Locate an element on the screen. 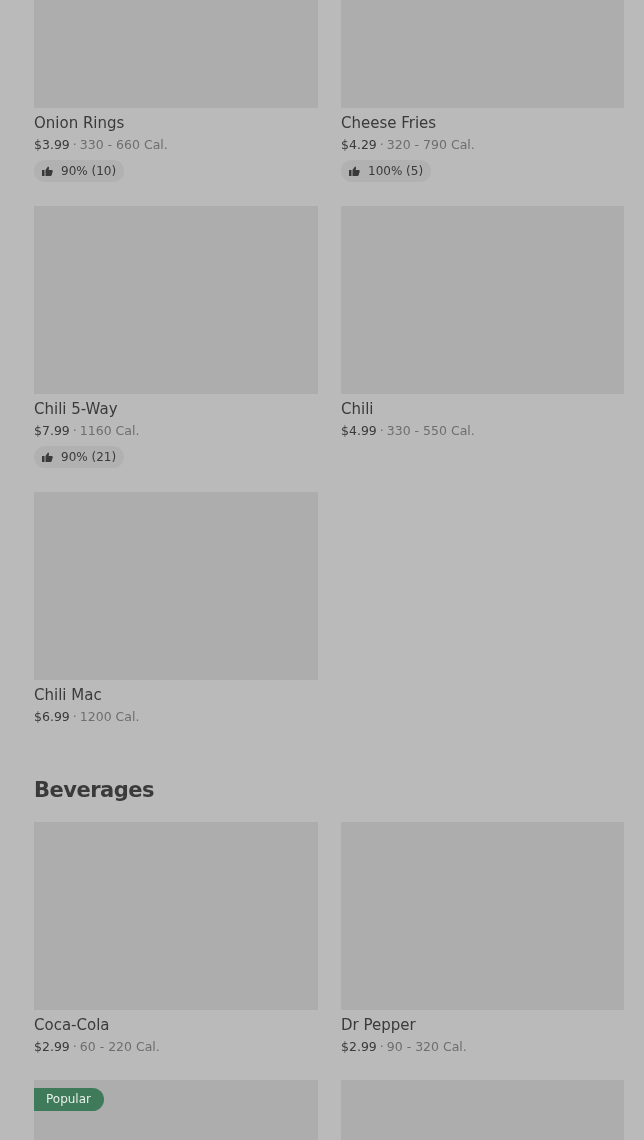 The image size is (644, 1140). item-name: Chili 5-Way is located at coordinates (76, 409).